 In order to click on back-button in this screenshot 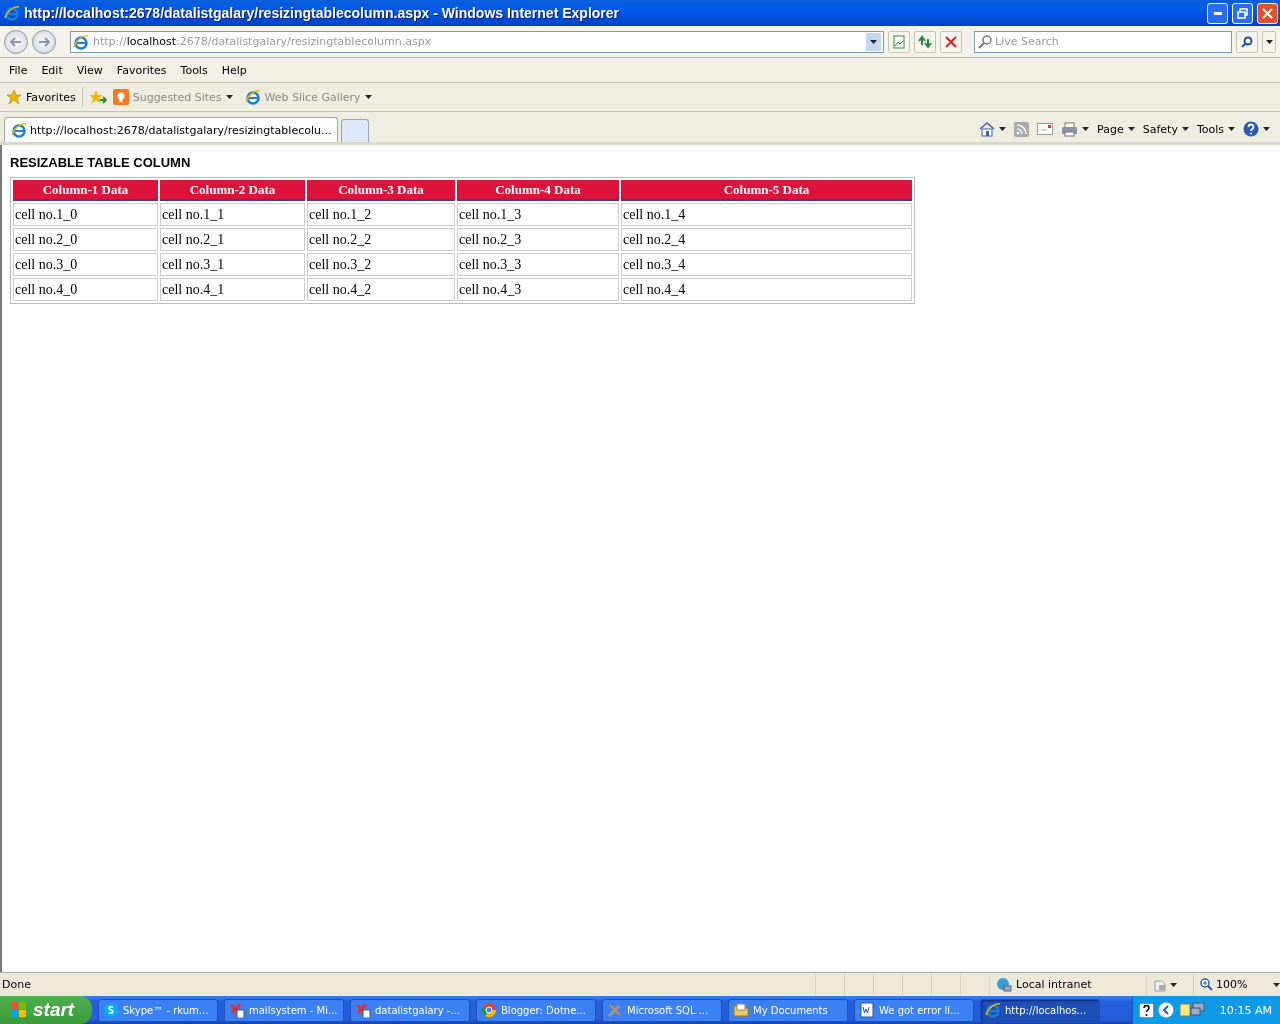, I will do `click(16, 41)`.